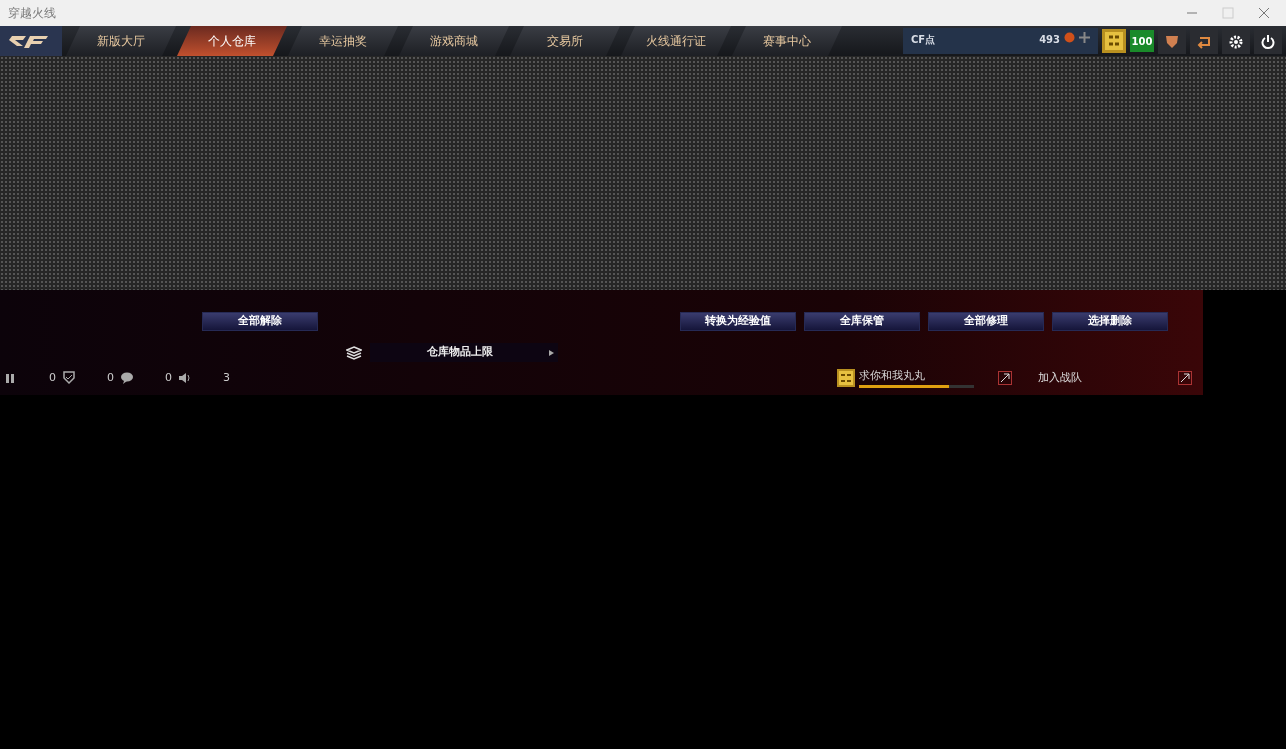  I want to click on nav-tab: 赛事中心, so click(787, 41).